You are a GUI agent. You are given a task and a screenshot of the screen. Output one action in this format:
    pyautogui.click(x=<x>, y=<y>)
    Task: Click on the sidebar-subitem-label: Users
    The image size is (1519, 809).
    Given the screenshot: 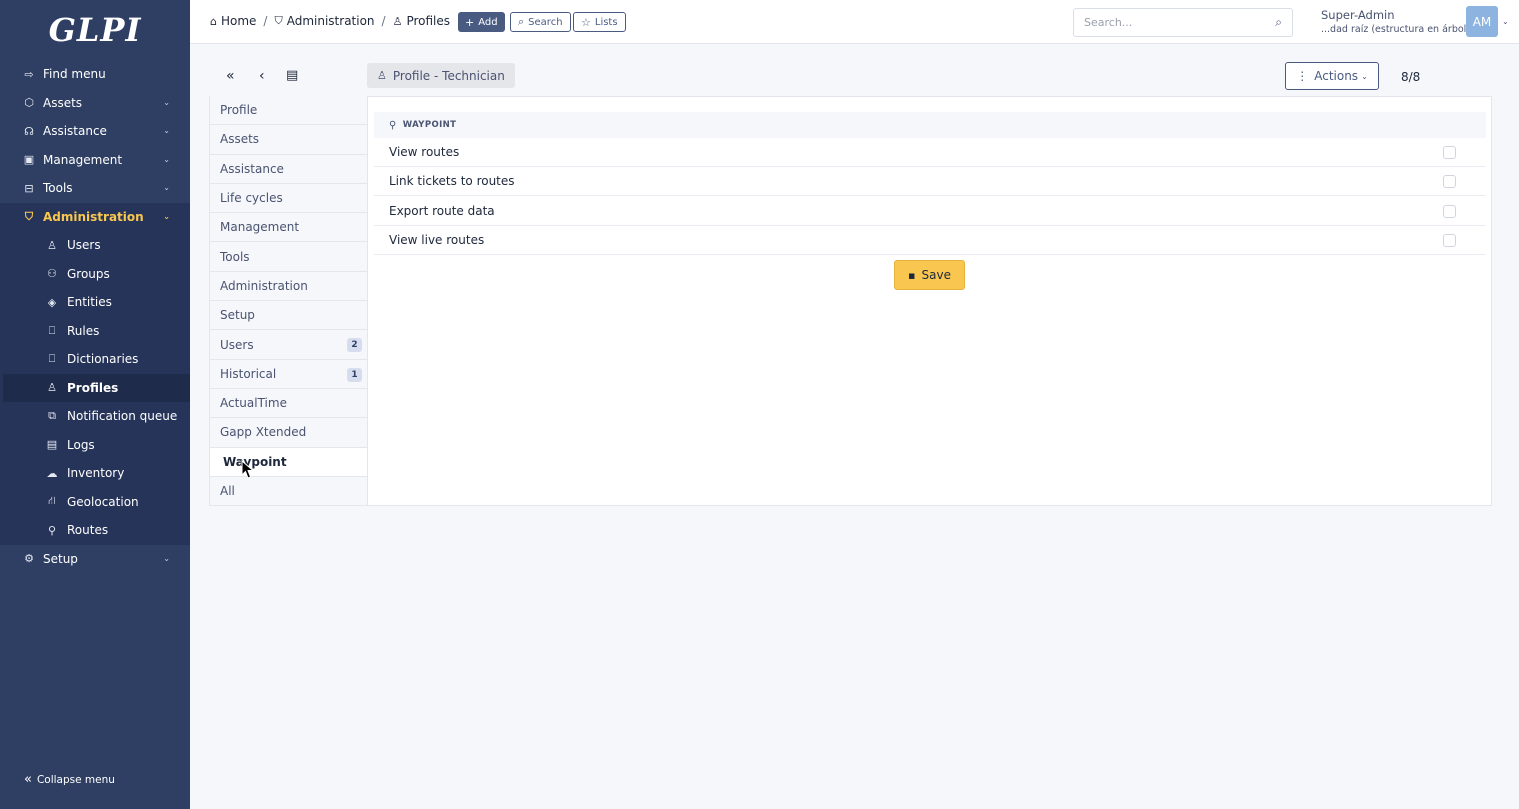 What is the action you would take?
    pyautogui.click(x=84, y=245)
    